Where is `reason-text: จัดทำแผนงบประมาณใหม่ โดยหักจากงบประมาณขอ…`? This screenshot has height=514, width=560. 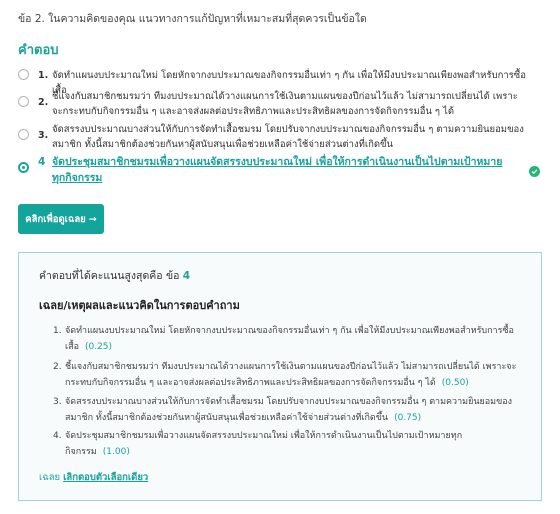
reason-text: จัดทำแผนงบประมาณใหม่ โดยหักจากงบประมาณขอ… is located at coordinates (289, 339).